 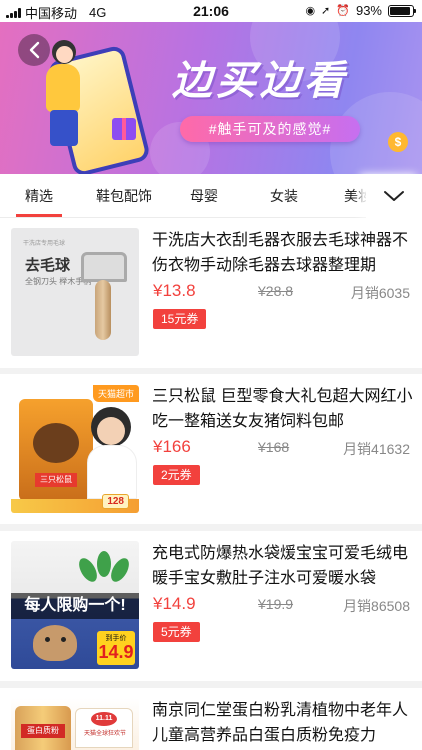 I want to click on chevron-down-icon, so click(x=394, y=196).